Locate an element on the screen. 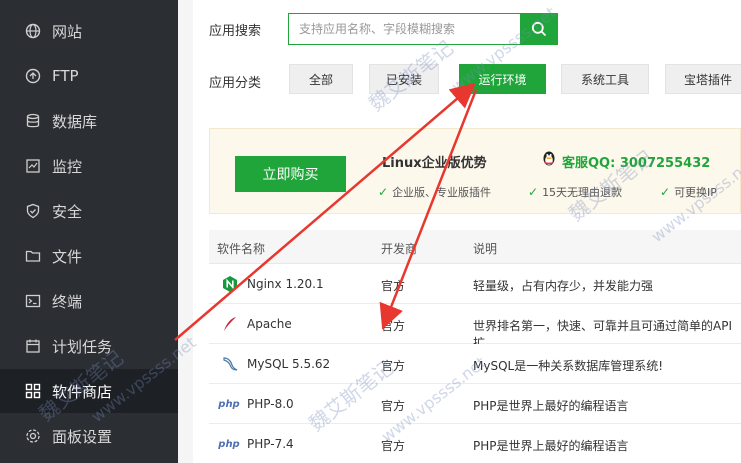 The width and height of the screenshot is (741, 463). sidebar-item-app-store: 软件商店 is located at coordinates (89, 391).